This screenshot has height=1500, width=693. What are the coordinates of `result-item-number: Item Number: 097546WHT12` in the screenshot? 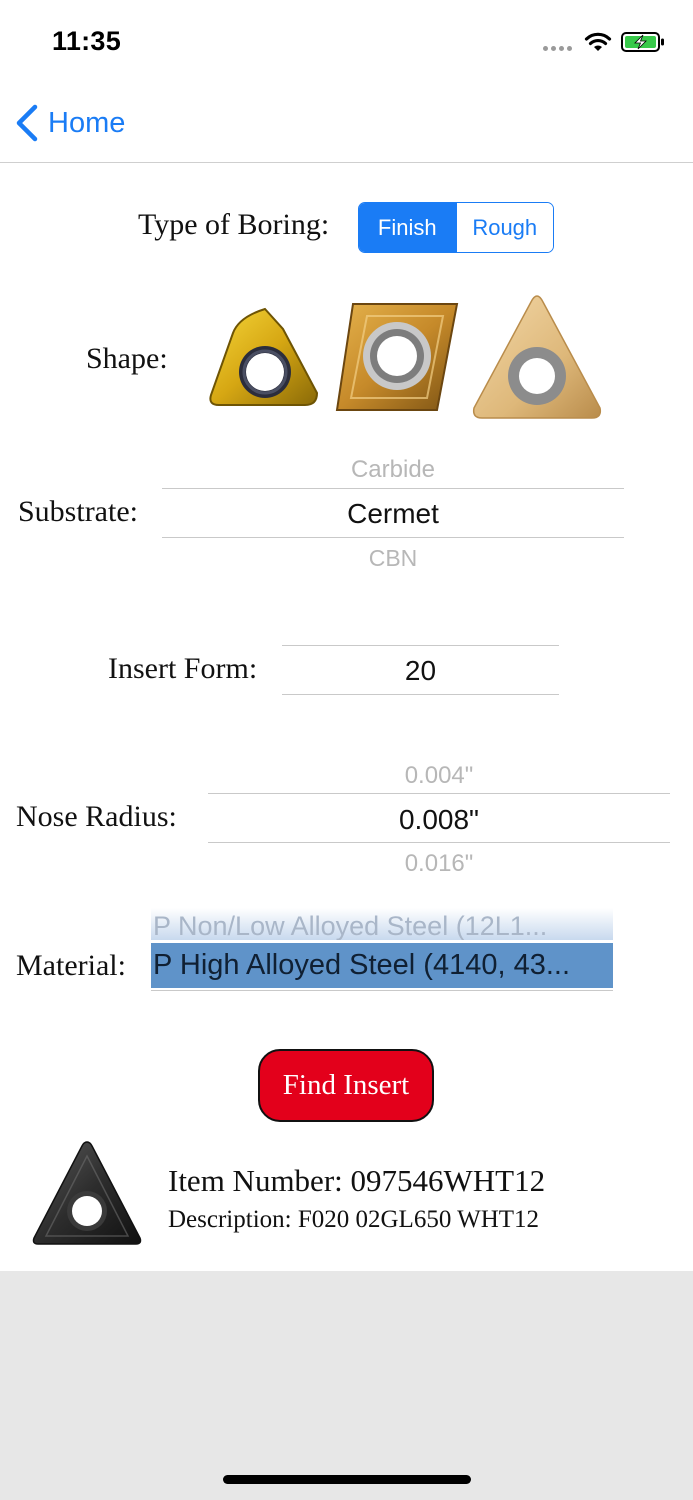 It's located at (357, 1180).